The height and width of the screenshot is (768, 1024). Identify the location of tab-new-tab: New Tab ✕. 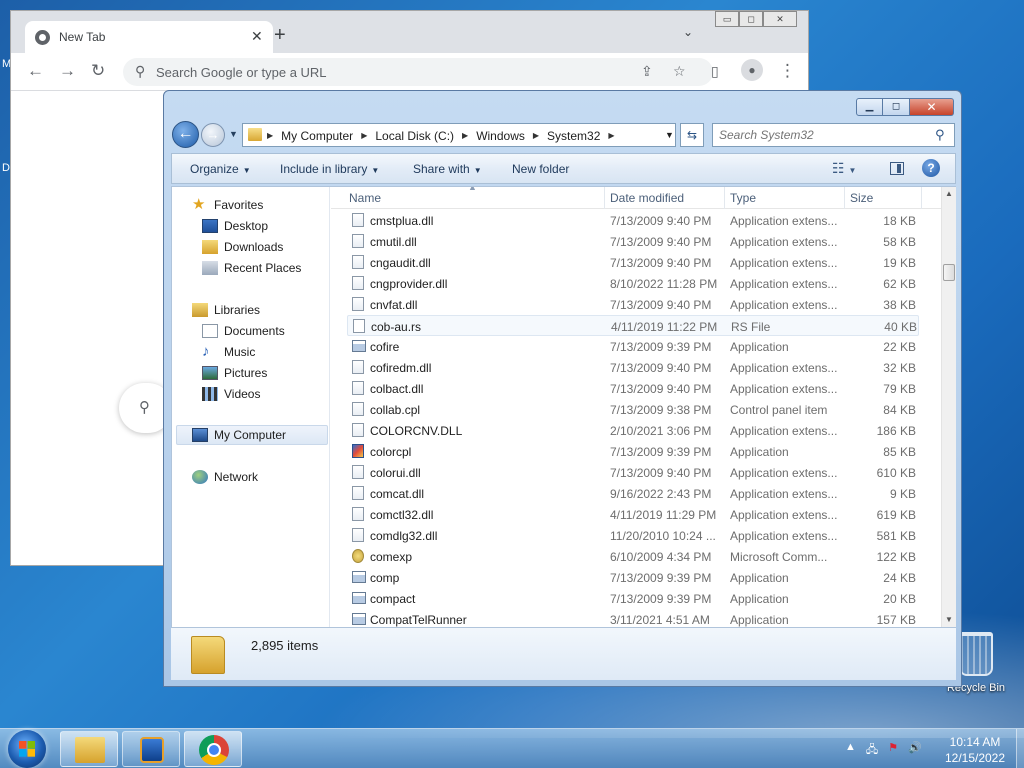
(149, 37).